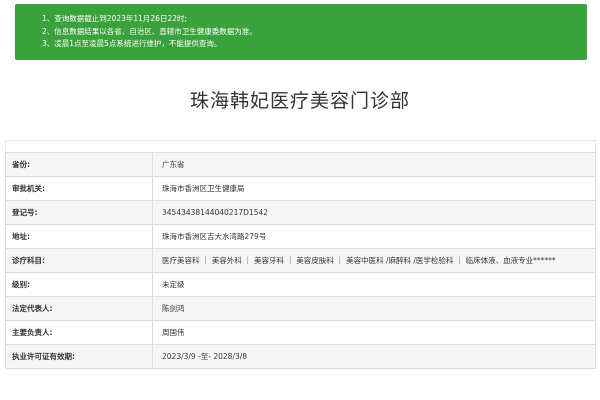  Describe the element at coordinates (149, 31) in the screenshot. I see `notice-line-2: 2、信息数据结果以各省、自治区、直辖市卫生健康委数据为准。` at that location.